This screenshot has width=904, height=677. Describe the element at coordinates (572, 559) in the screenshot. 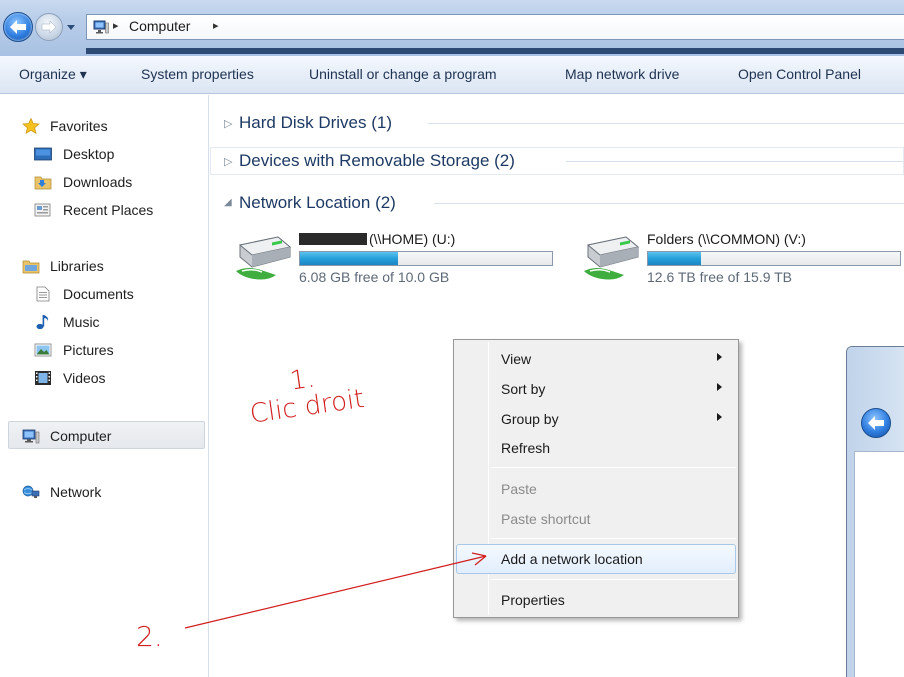

I see `menu-item-label: Add a network location` at that location.